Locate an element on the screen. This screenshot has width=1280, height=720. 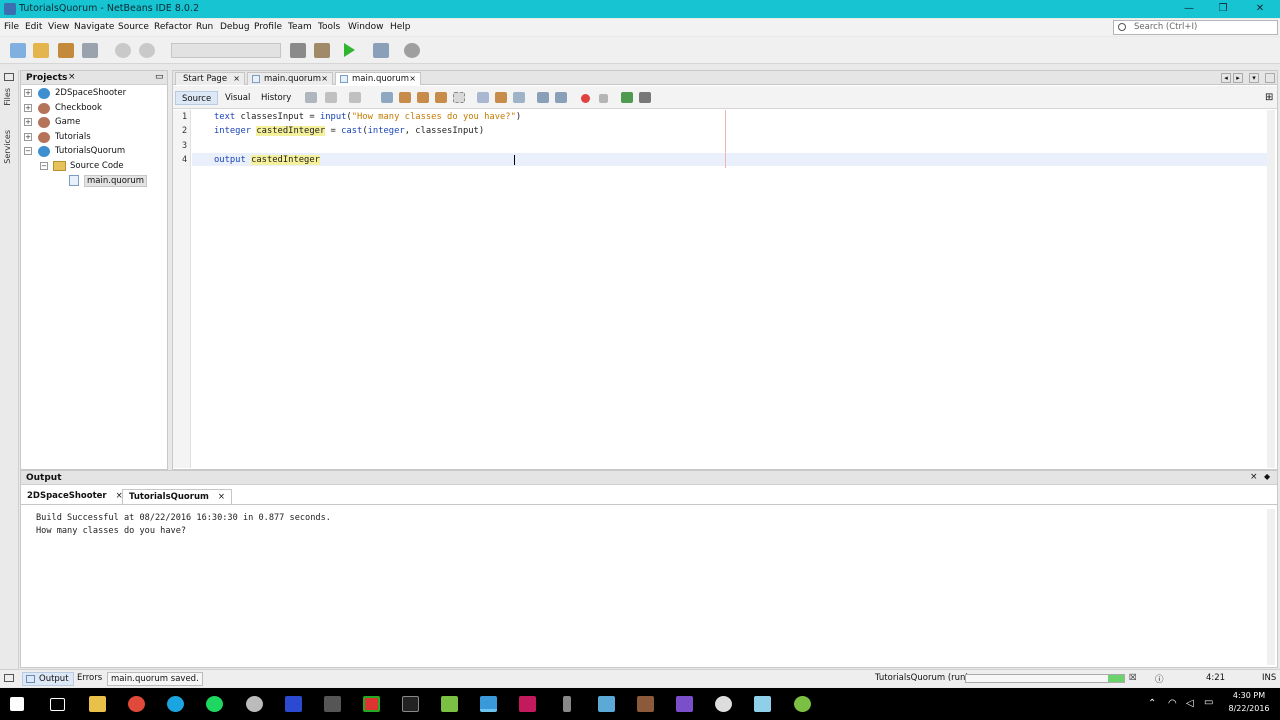
menu-team: Team is located at coordinates (300, 27).